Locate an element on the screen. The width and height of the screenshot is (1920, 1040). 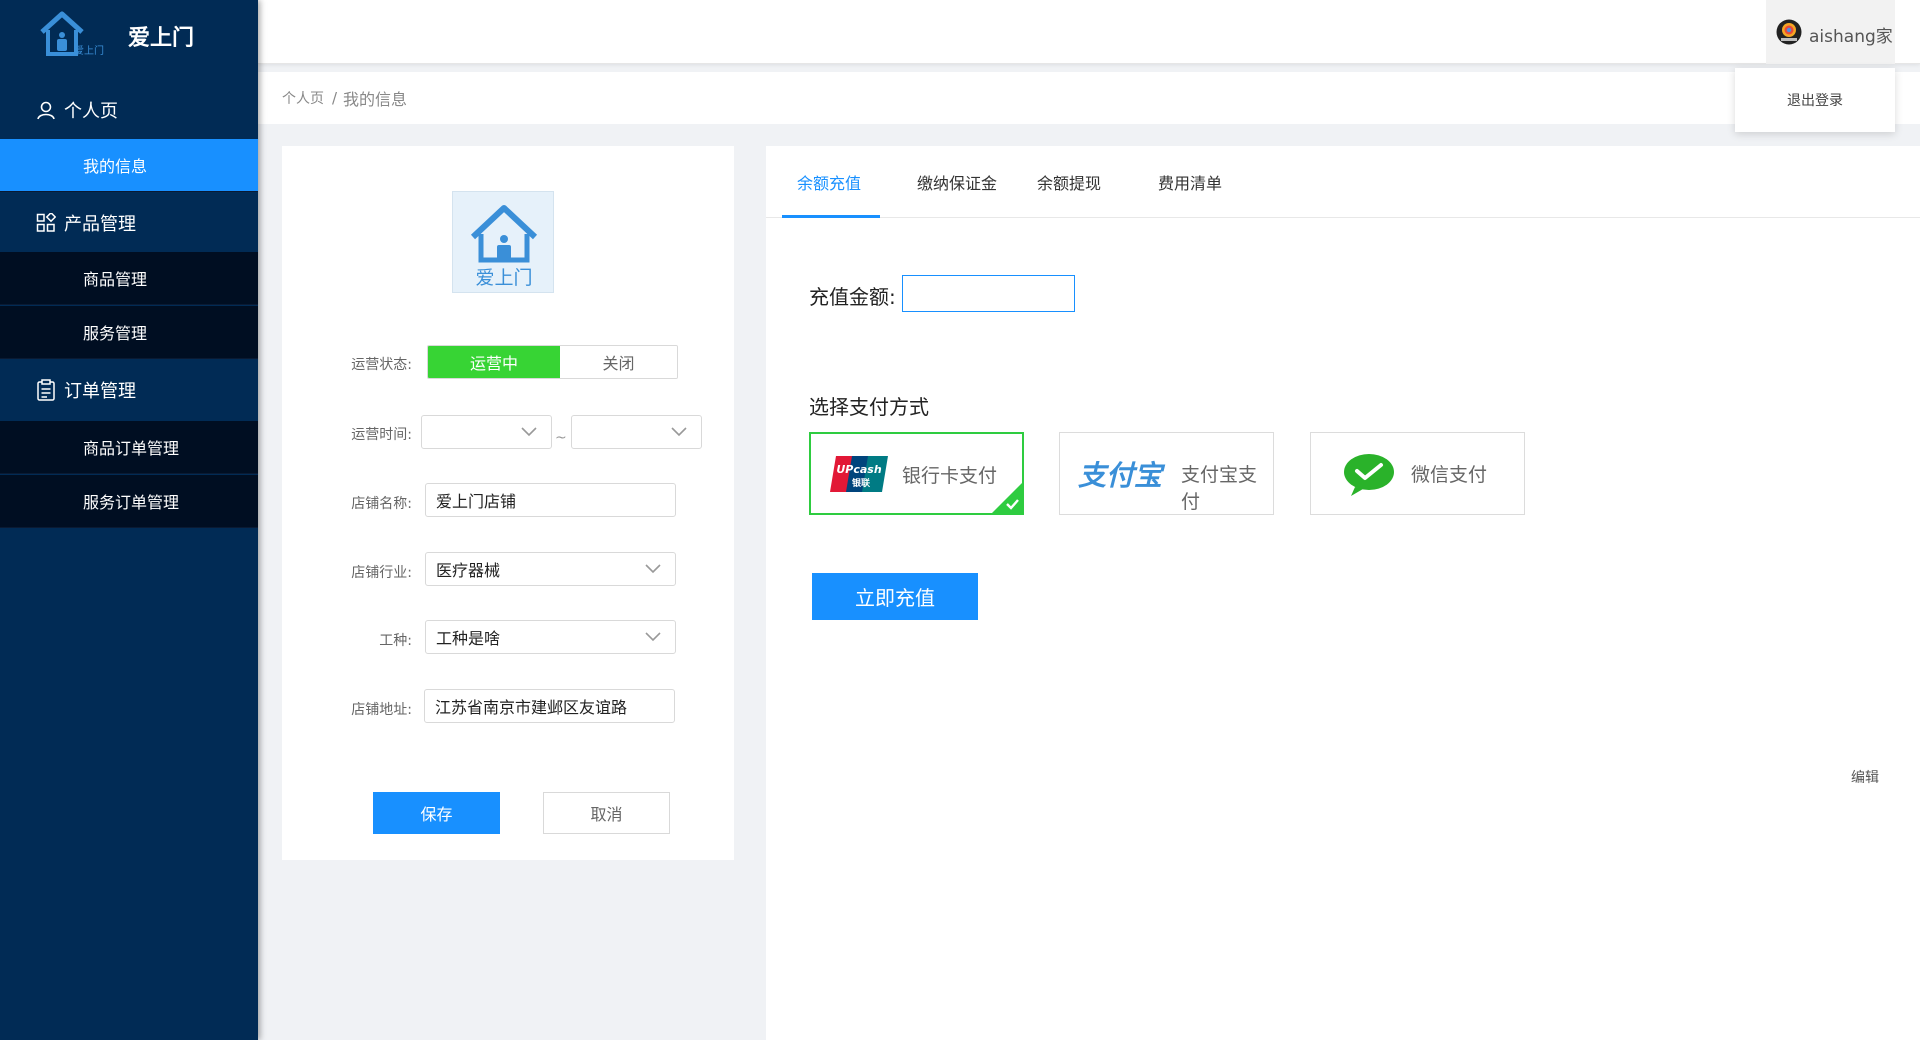
sidebar-item-goods: 商品管理 is located at coordinates (129, 278).